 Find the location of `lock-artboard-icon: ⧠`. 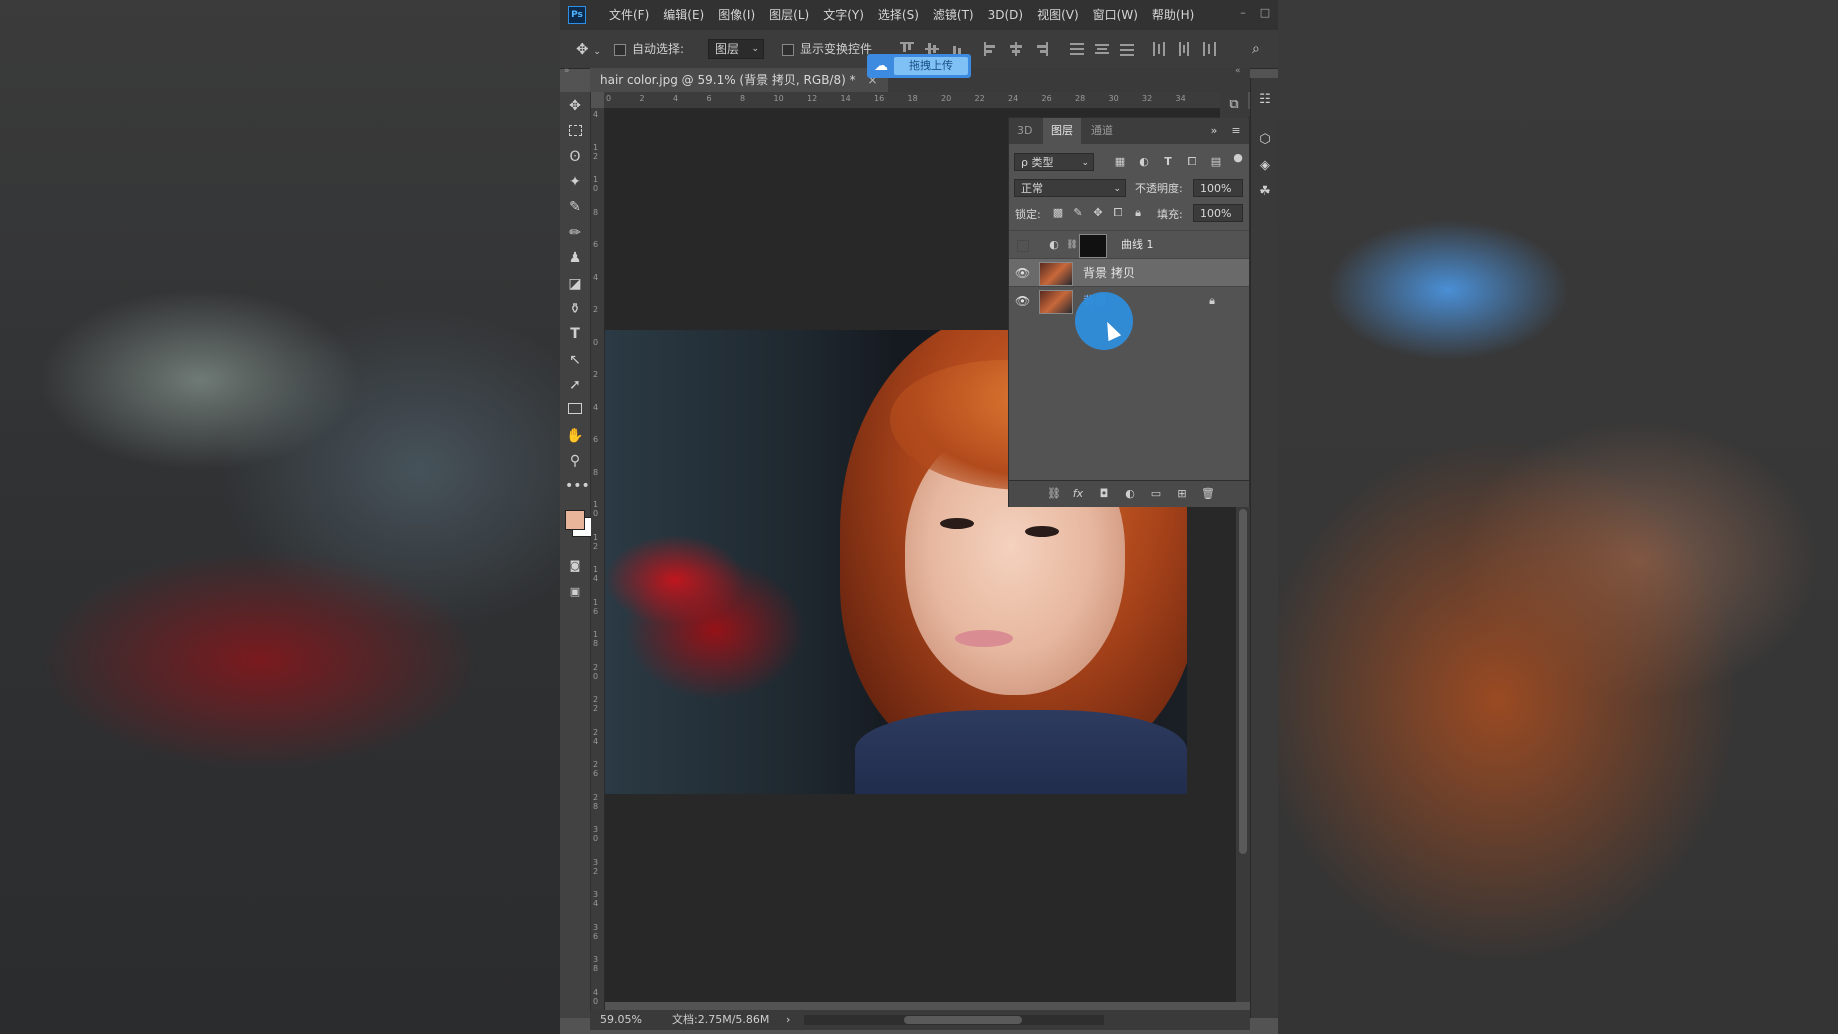

lock-artboard-icon: ⧠ is located at coordinates (1118, 213).